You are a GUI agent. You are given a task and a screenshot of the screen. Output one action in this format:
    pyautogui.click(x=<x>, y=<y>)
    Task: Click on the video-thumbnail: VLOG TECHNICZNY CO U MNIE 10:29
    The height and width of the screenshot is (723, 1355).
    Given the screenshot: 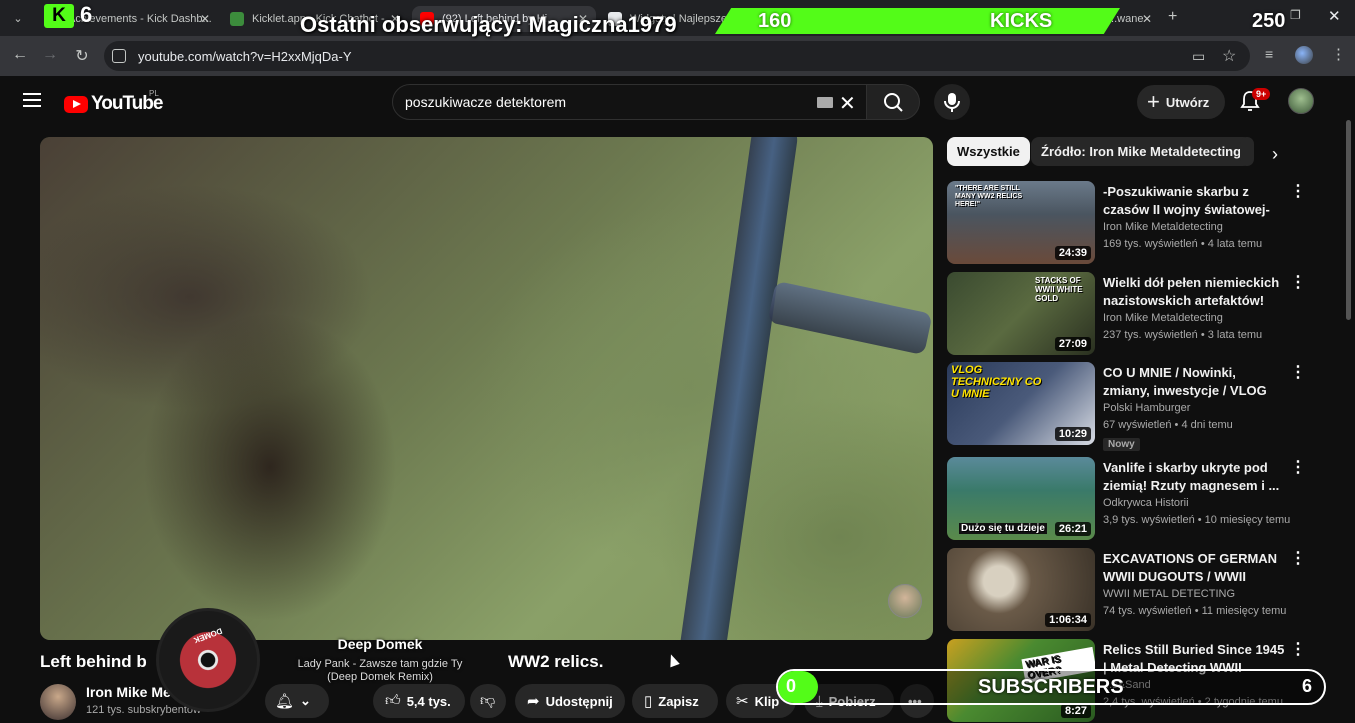 What is the action you would take?
    pyautogui.click(x=1021, y=403)
    